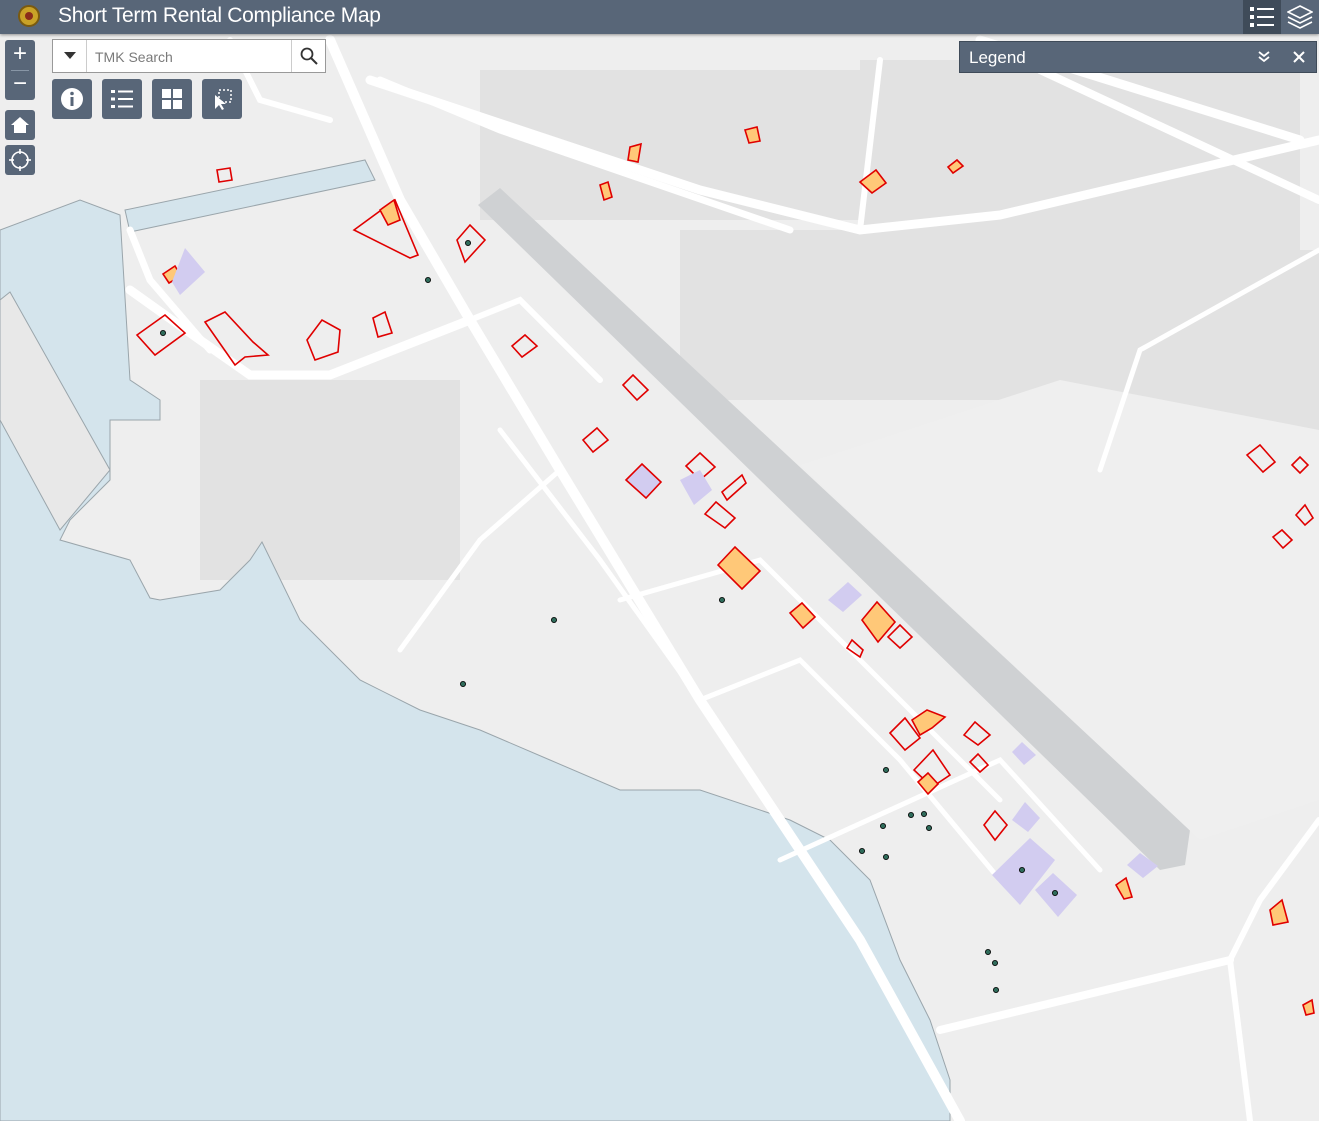 The height and width of the screenshot is (1121, 1319). I want to click on legend-title: Legend, so click(997, 57).